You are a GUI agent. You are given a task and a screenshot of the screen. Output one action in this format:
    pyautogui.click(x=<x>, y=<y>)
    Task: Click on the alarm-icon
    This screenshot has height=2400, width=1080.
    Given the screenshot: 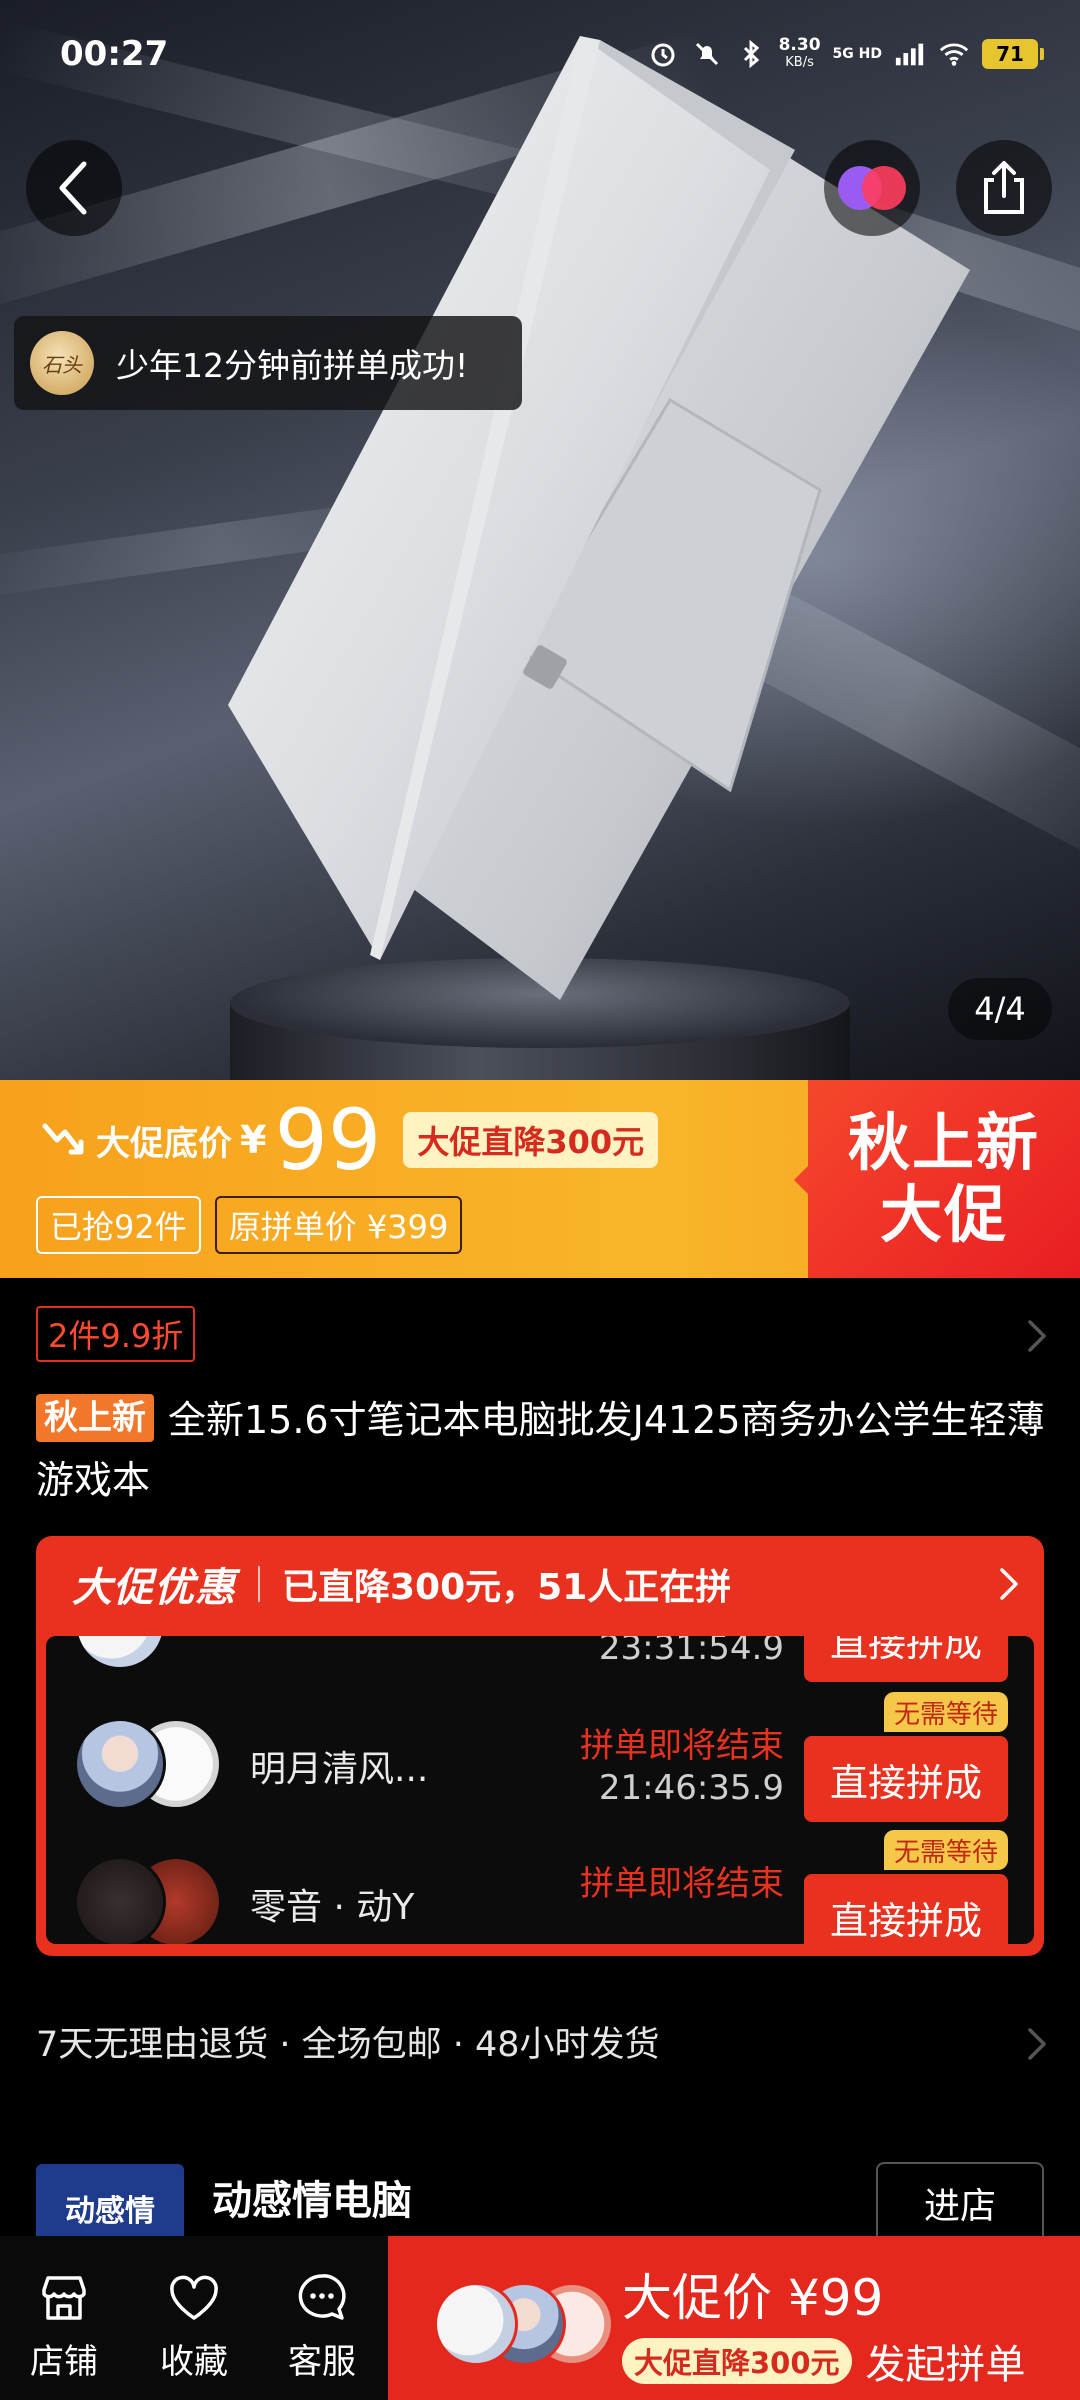 What is the action you would take?
    pyautogui.click(x=663, y=54)
    